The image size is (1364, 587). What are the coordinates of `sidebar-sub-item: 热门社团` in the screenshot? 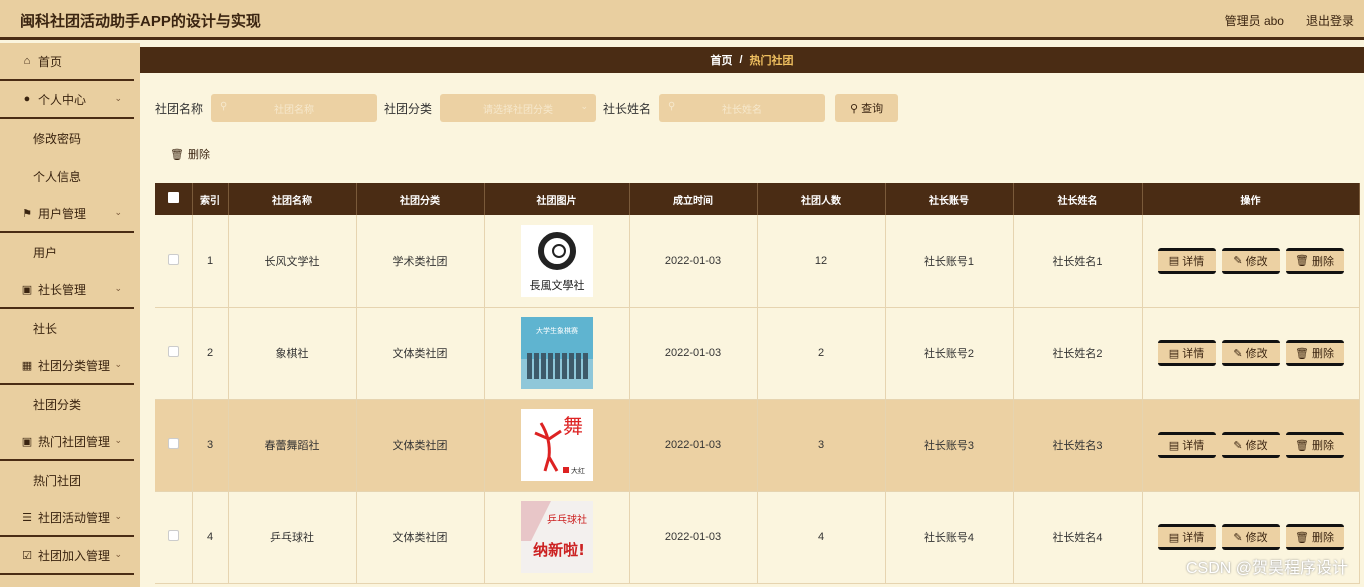 It's located at (70, 480).